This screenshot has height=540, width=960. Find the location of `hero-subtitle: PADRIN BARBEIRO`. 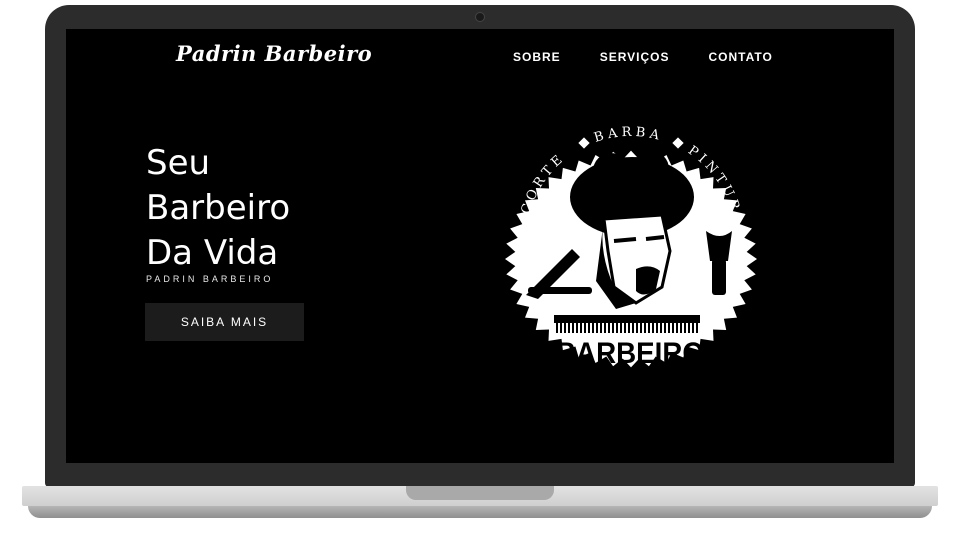

hero-subtitle: PADRIN BARBEIRO is located at coordinates (210, 279).